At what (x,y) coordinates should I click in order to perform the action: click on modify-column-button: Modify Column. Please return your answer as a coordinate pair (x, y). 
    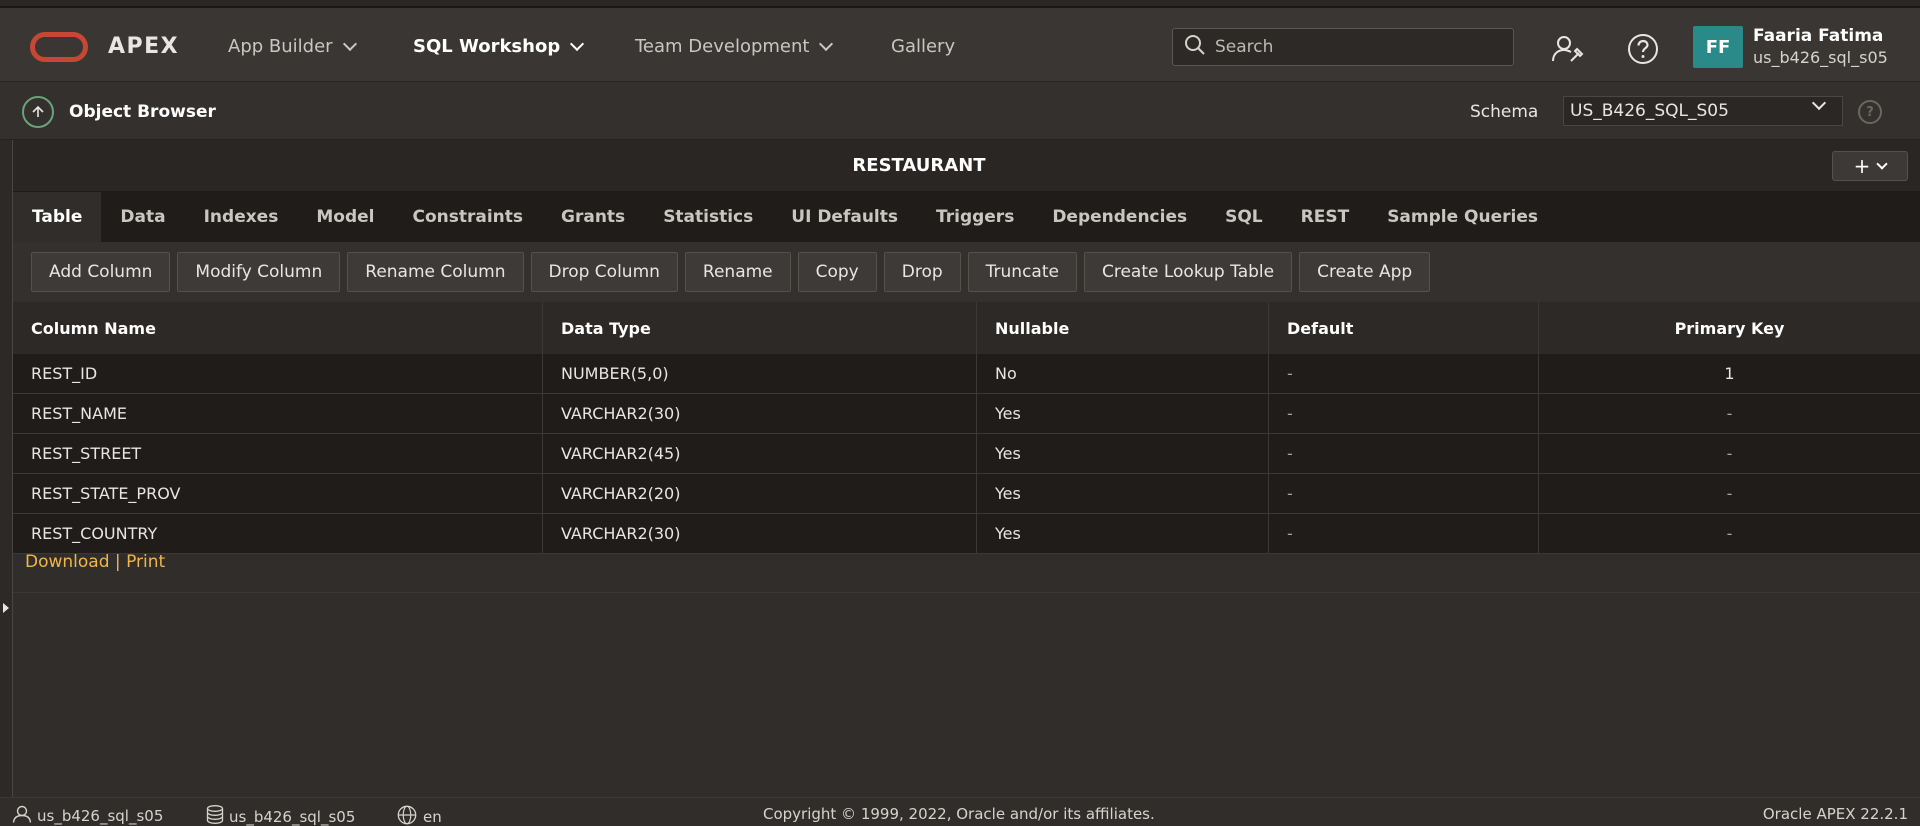
    Looking at the image, I should click on (259, 272).